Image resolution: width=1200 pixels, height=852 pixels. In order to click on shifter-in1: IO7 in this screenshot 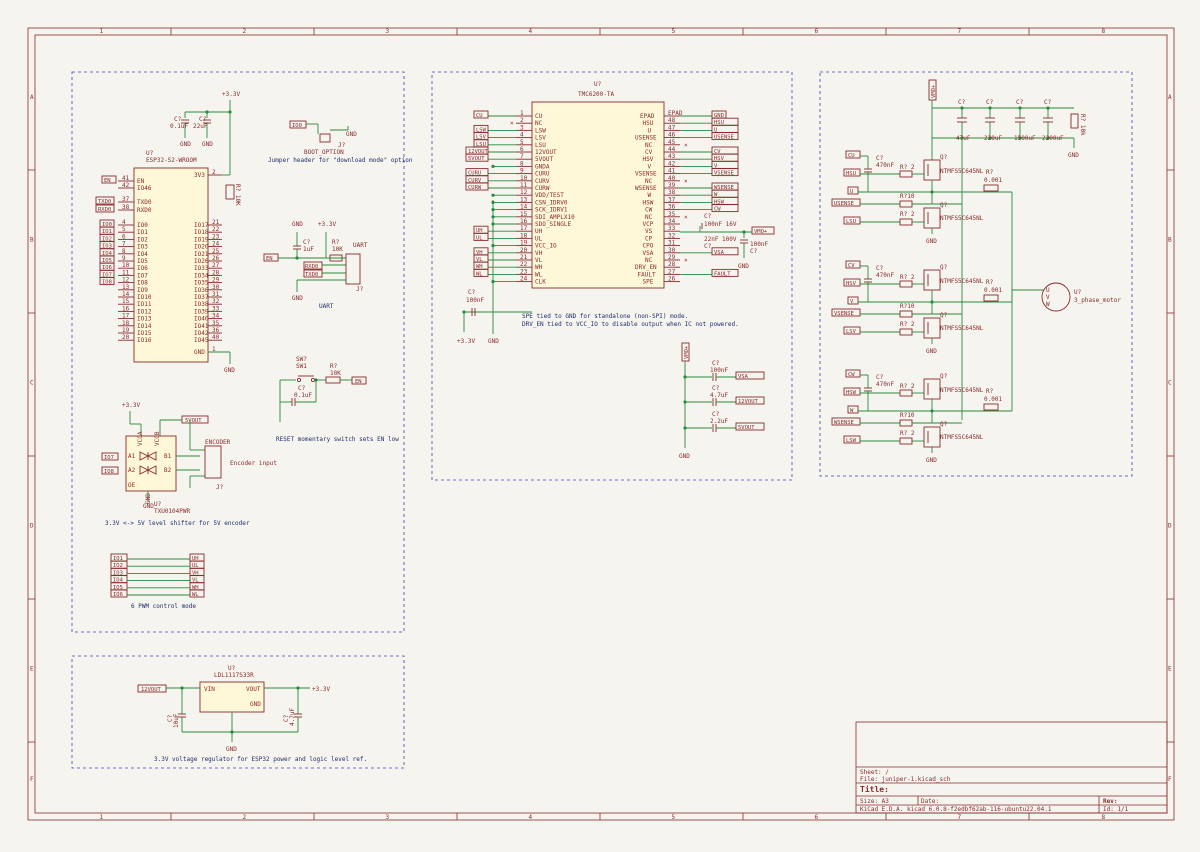, I will do `click(109, 458)`.